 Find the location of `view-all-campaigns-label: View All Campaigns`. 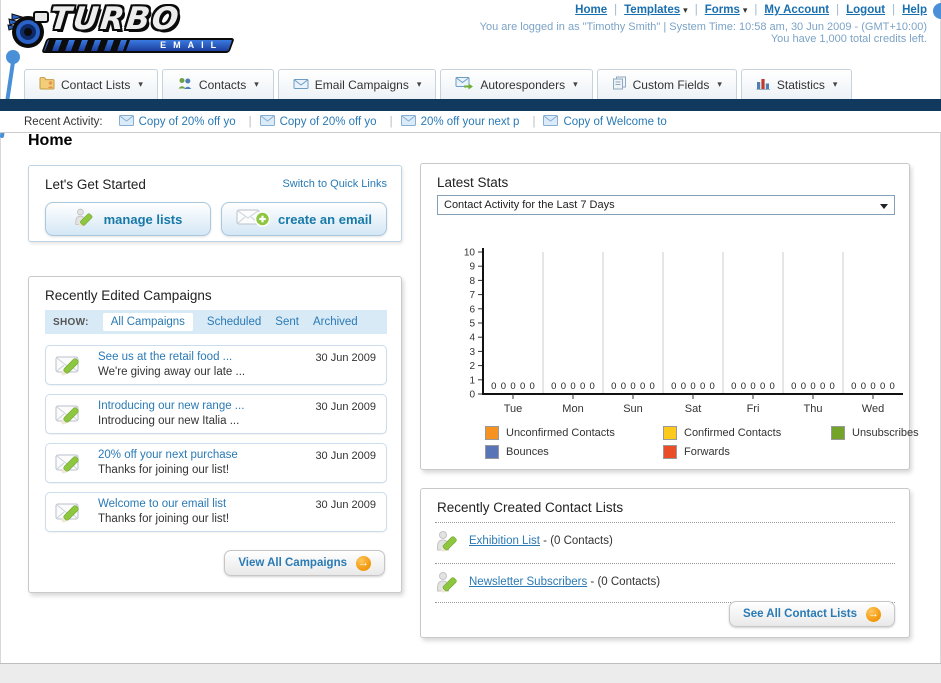

view-all-campaigns-label: View All Campaigns is located at coordinates (292, 563).